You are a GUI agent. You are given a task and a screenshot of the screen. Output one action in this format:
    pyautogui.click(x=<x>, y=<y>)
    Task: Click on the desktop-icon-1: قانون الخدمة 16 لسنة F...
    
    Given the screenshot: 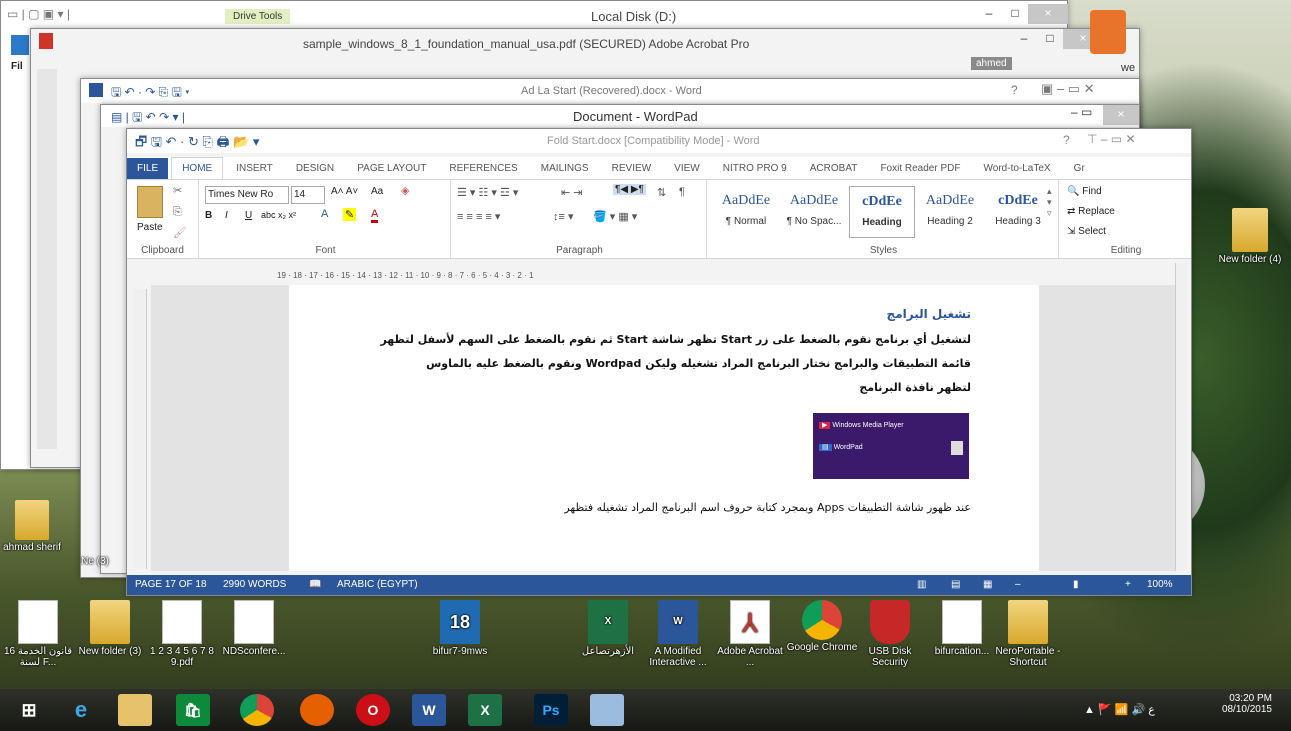 What is the action you would take?
    pyautogui.click(x=38, y=634)
    